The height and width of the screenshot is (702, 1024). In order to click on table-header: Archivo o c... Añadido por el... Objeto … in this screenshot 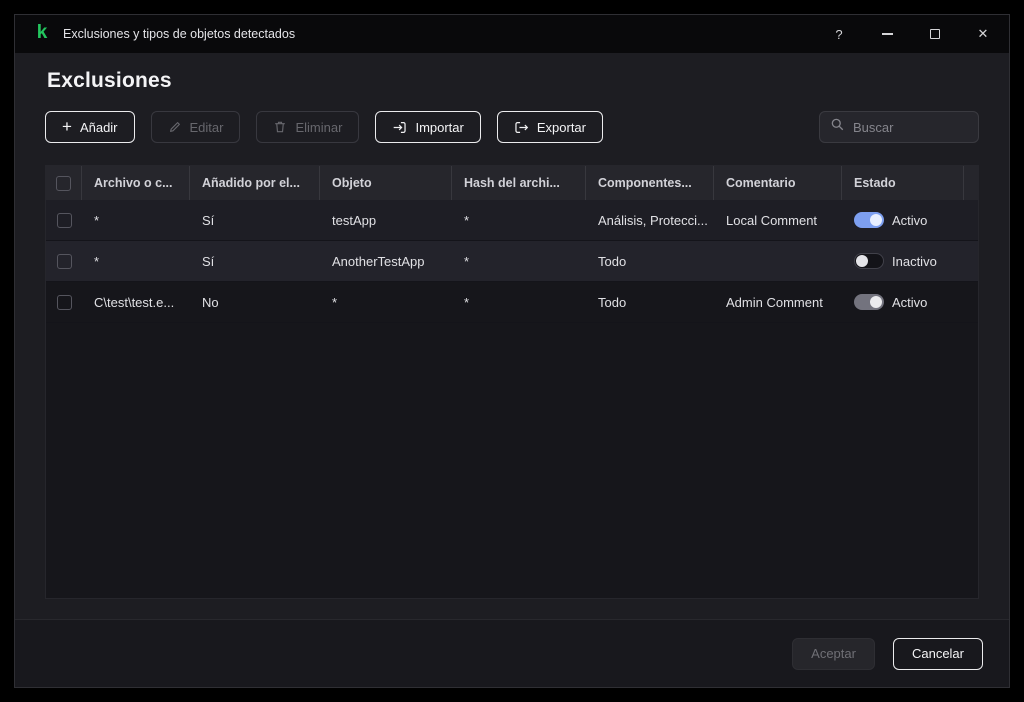, I will do `click(512, 183)`.